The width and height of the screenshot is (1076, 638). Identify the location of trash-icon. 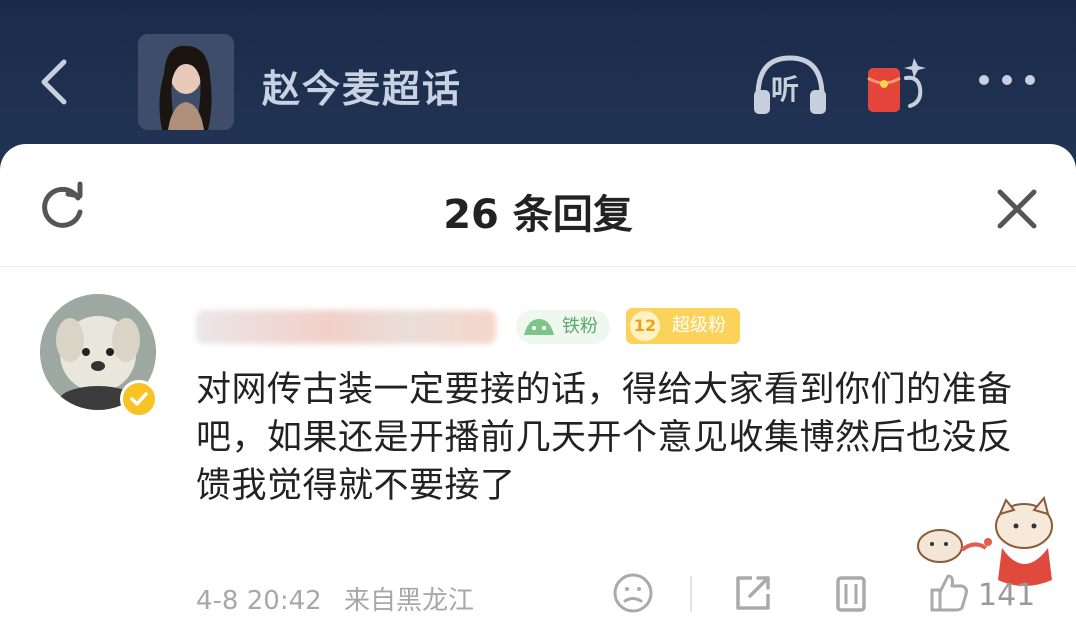
(851, 594).